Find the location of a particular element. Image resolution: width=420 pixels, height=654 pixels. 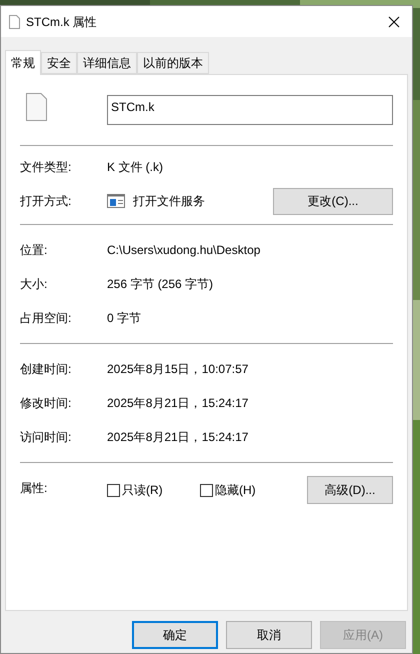

field-value: 0 字节 is located at coordinates (124, 318).